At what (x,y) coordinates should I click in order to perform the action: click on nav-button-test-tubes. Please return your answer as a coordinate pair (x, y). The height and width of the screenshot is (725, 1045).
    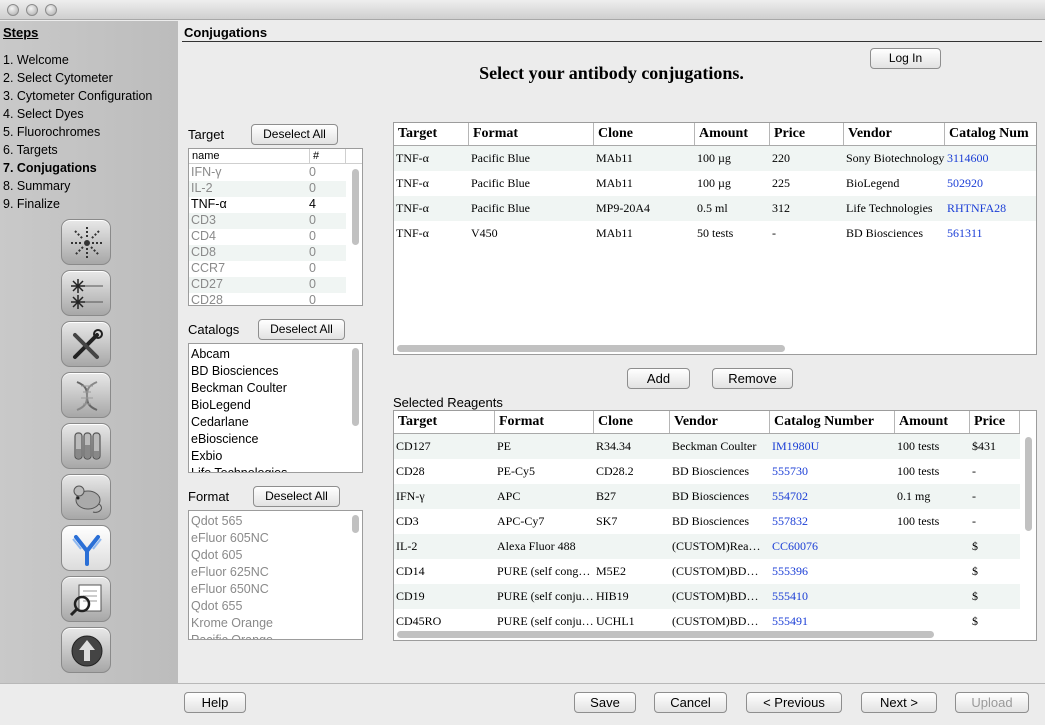
    Looking at the image, I should click on (86, 446).